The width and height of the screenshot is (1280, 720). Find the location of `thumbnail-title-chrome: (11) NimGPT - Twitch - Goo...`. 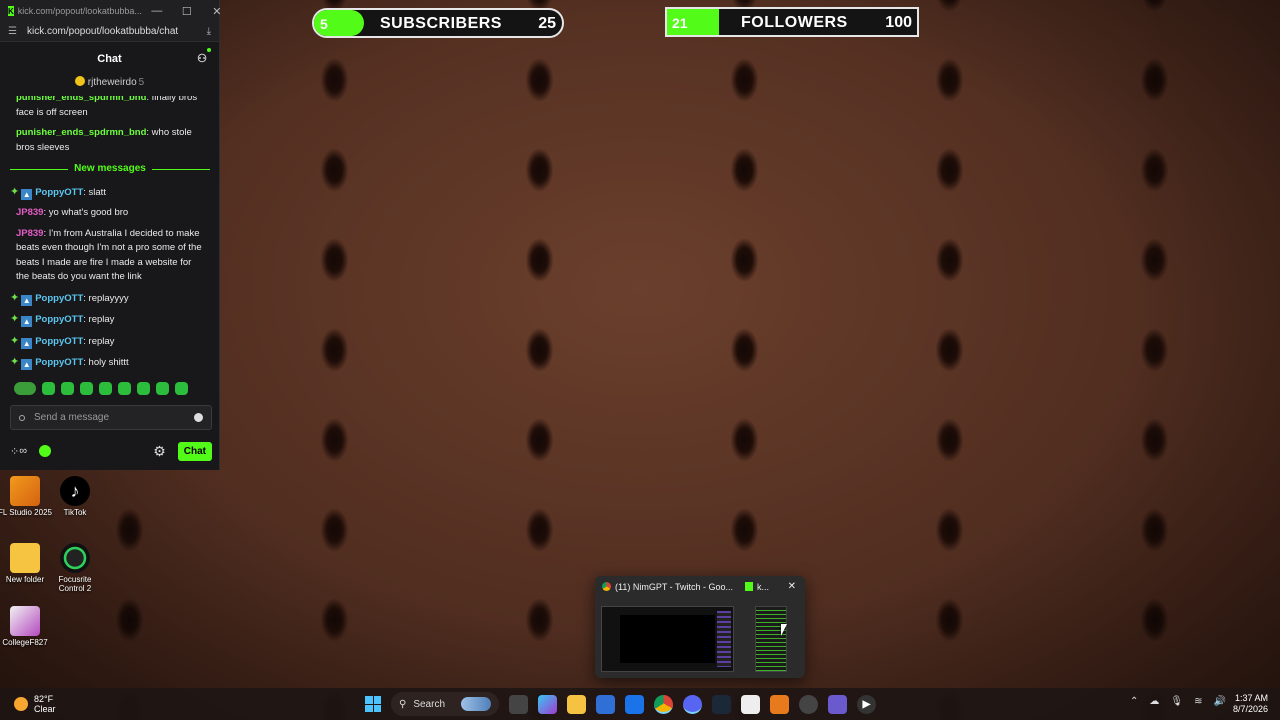

thumbnail-title-chrome: (11) NimGPT - Twitch - Goo... is located at coordinates (669, 587).